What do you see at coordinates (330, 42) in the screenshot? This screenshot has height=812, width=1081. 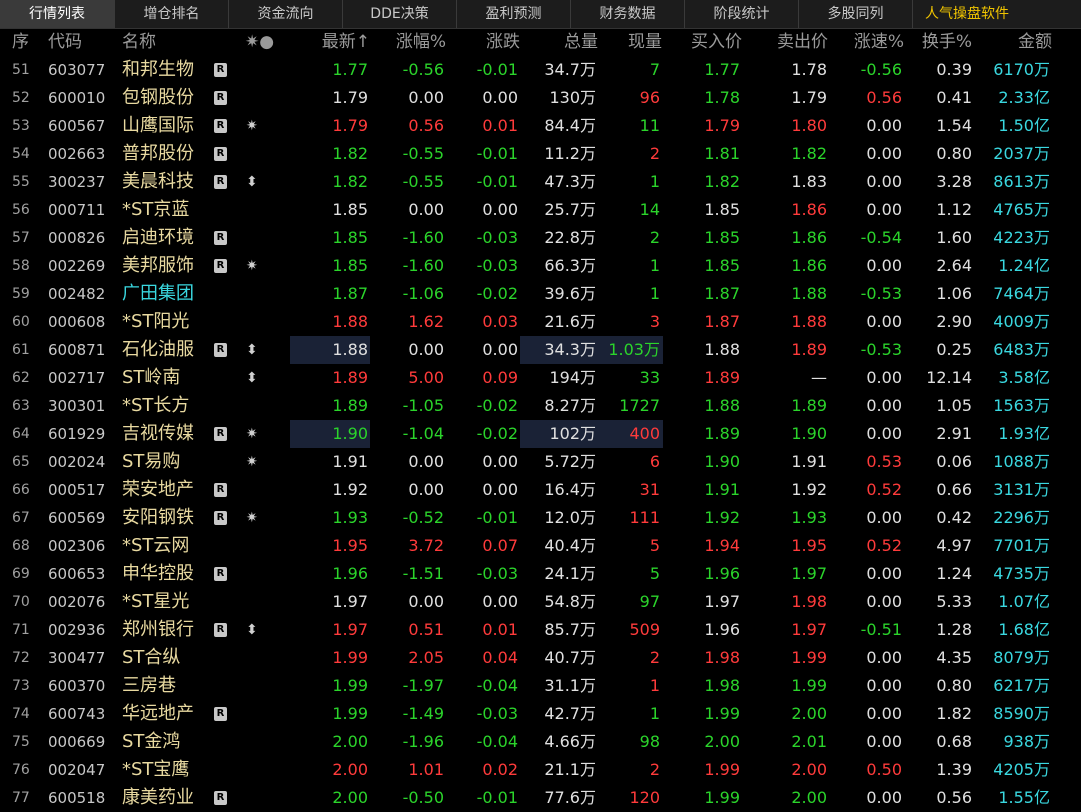 I see `column-header-4: 最新↑` at bounding box center [330, 42].